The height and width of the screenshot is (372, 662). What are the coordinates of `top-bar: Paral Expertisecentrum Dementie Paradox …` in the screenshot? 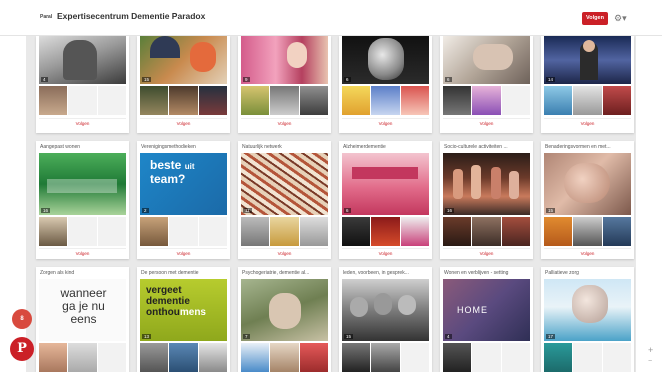 It's located at (331, 18).